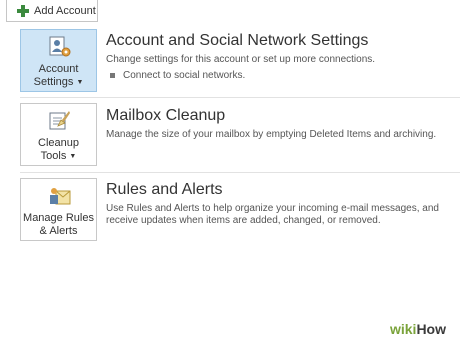 This screenshot has height=345, width=460. What do you see at coordinates (60, 46) in the screenshot?
I see `account-settings-icon` at bounding box center [60, 46].